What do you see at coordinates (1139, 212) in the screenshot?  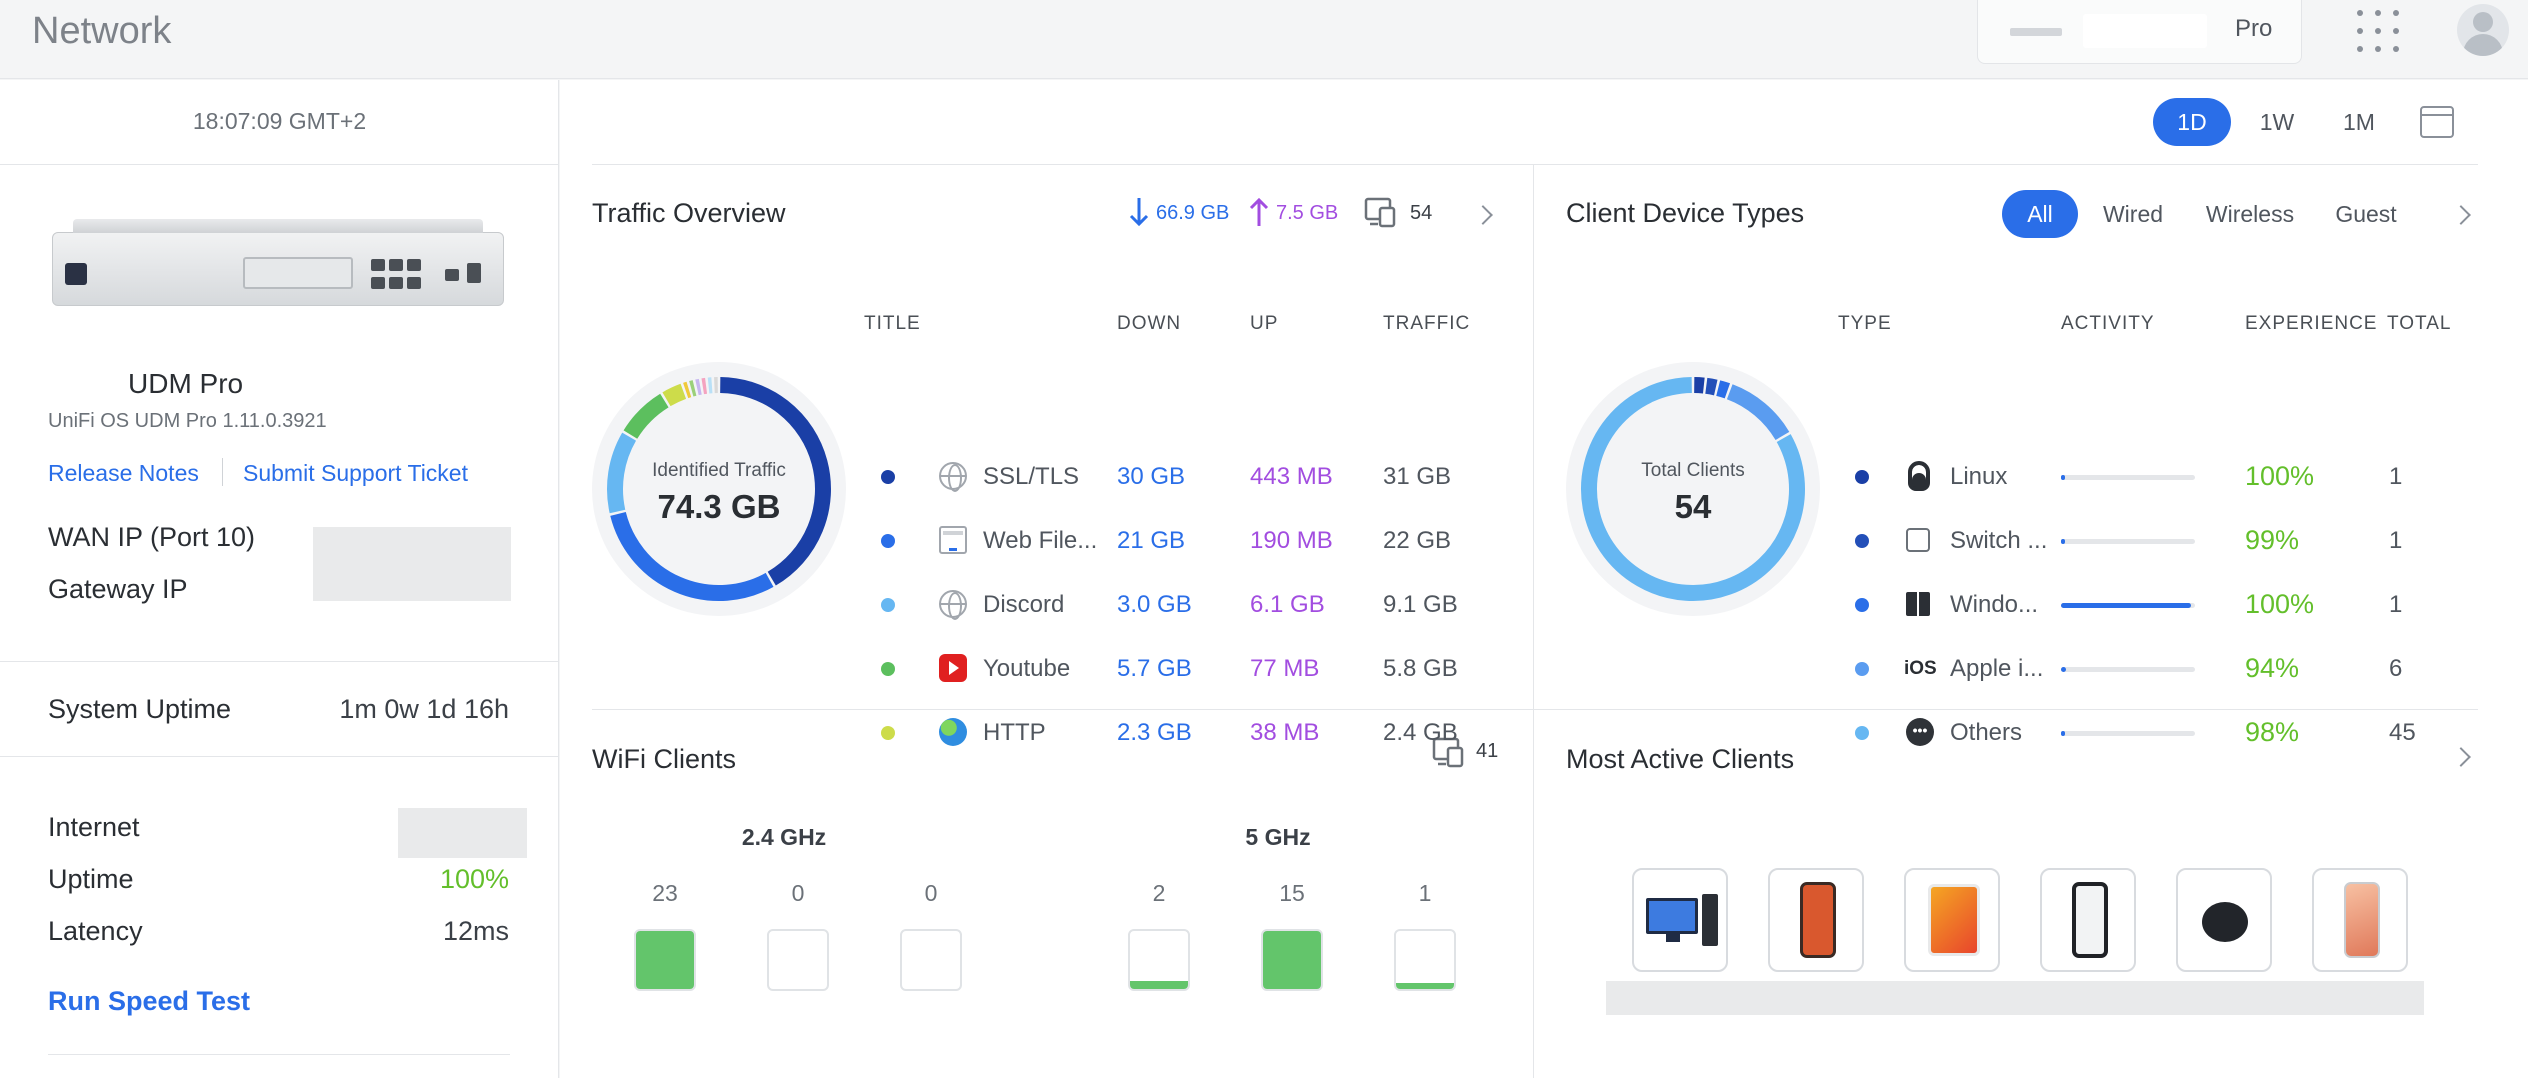 I see `download-arrow-icon` at bounding box center [1139, 212].